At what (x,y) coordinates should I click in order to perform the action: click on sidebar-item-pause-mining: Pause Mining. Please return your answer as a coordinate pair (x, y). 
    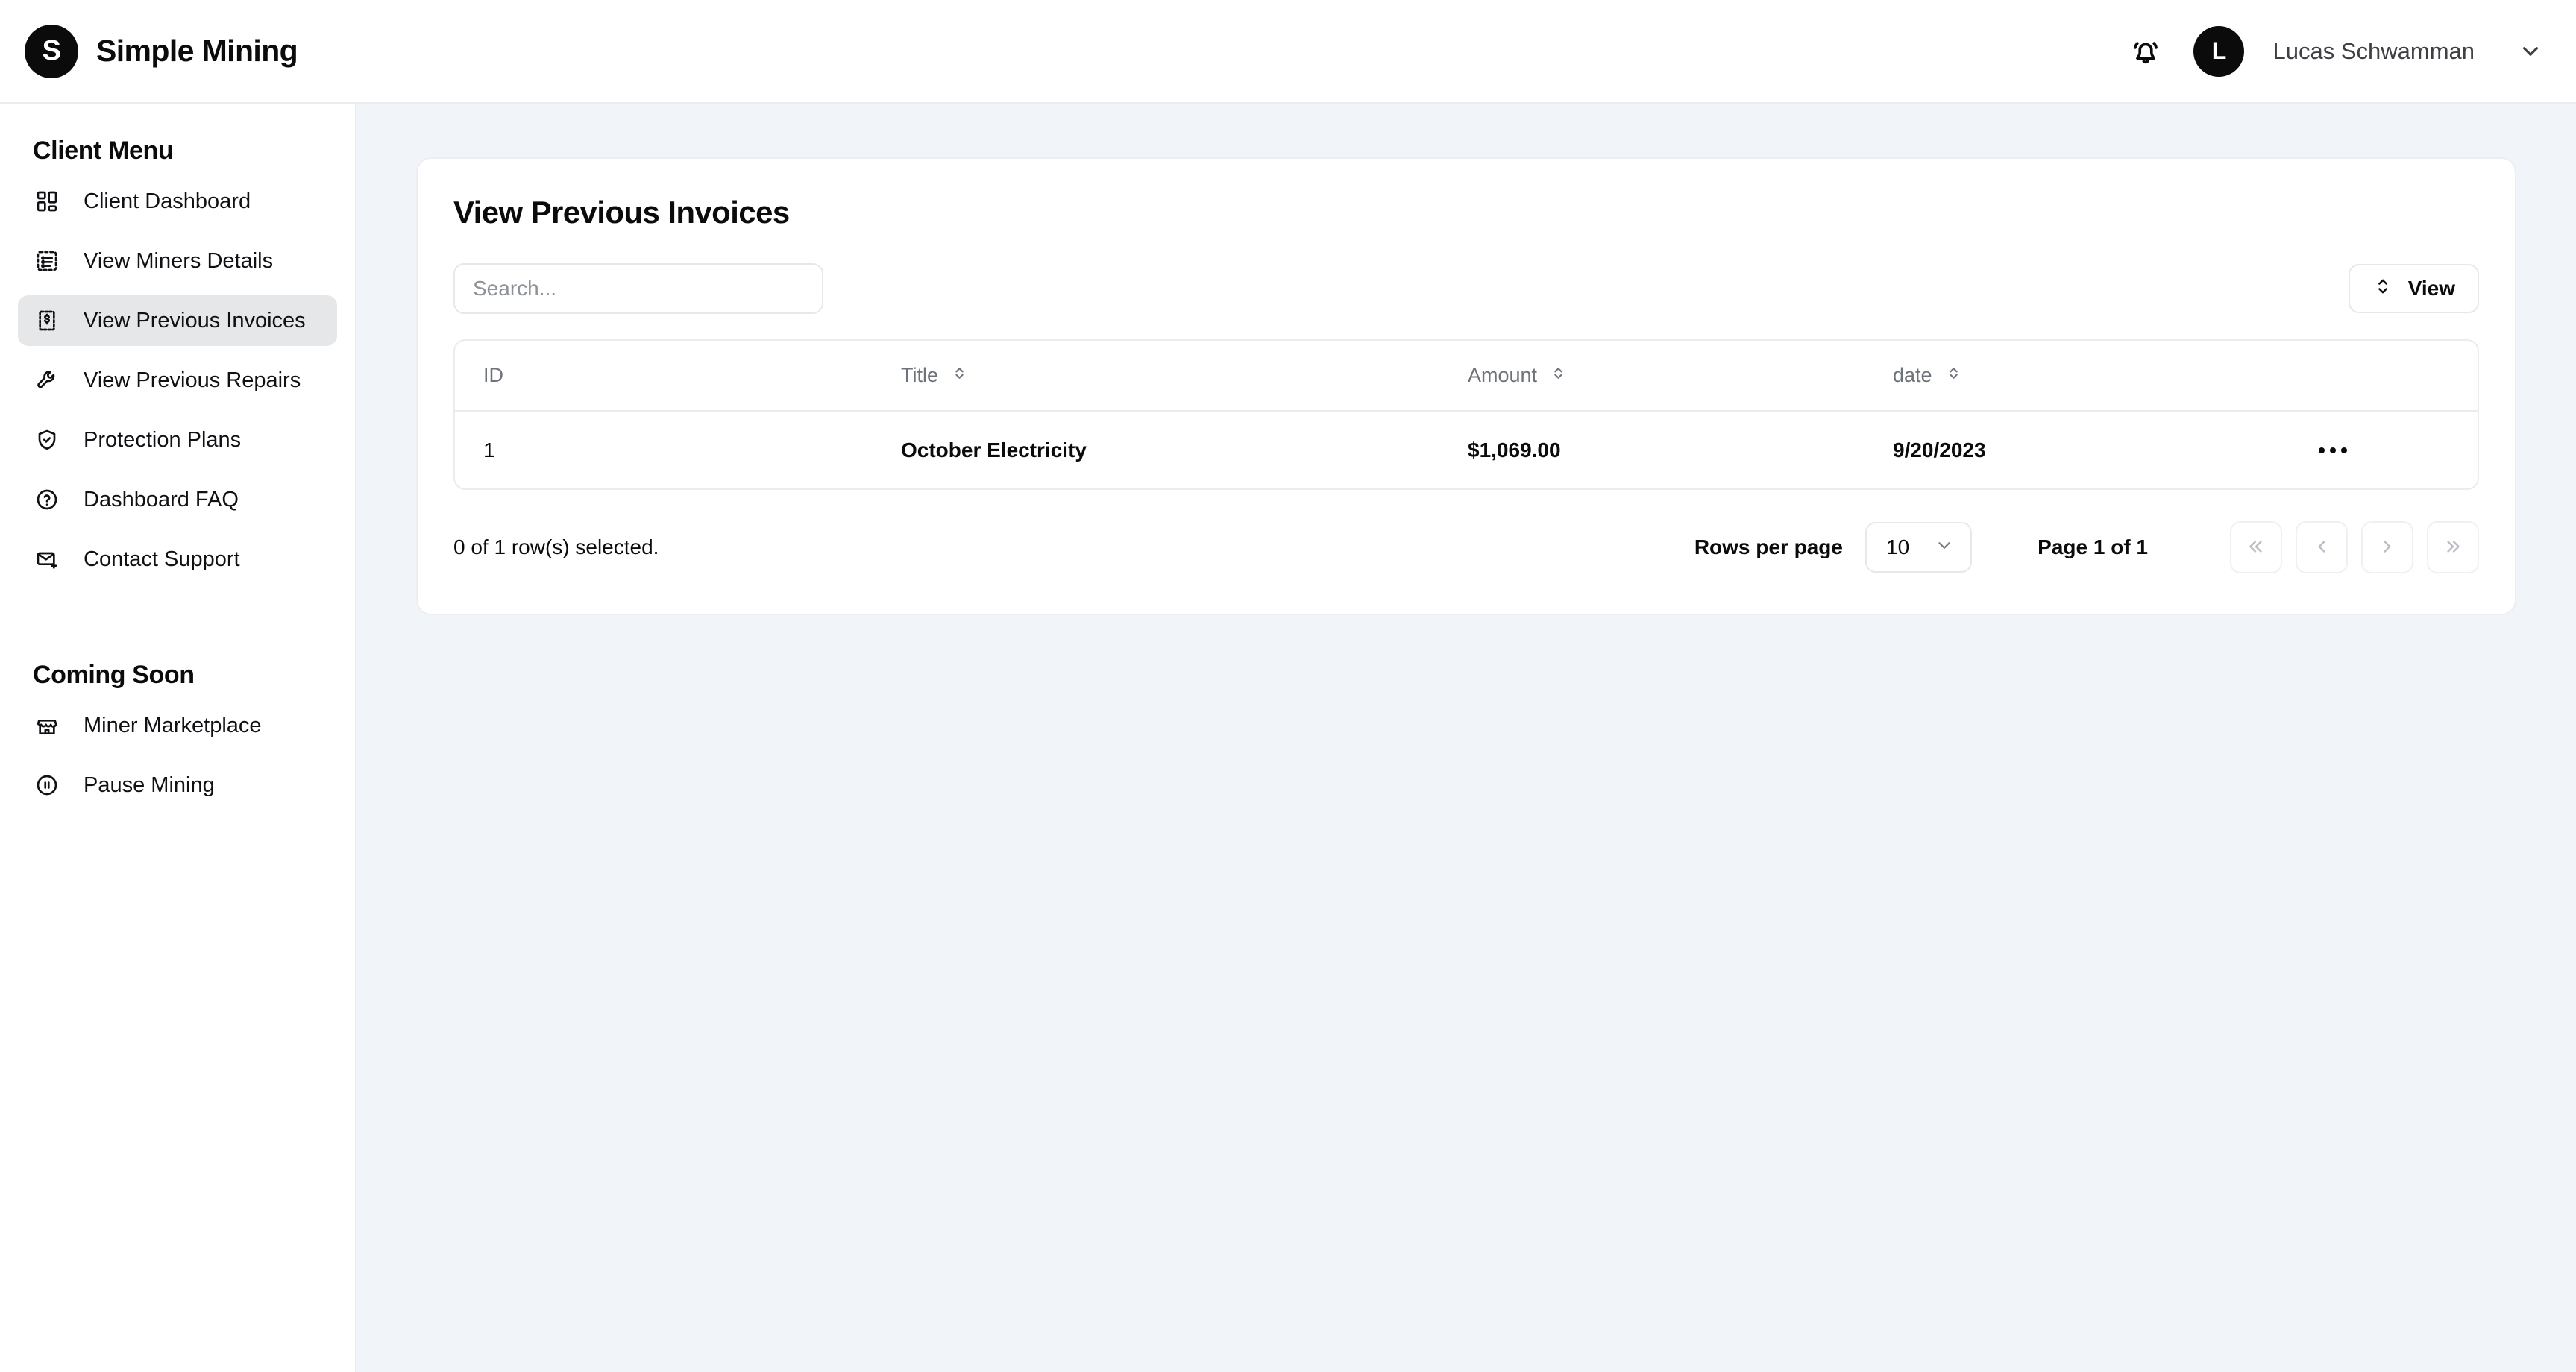
    Looking at the image, I should click on (178, 785).